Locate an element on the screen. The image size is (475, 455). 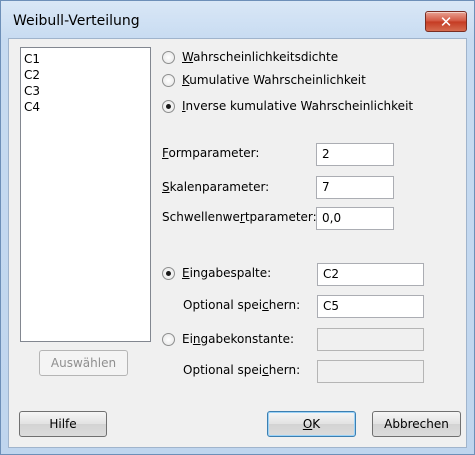
radio-label: Eingabespalte: is located at coordinates (227, 273).